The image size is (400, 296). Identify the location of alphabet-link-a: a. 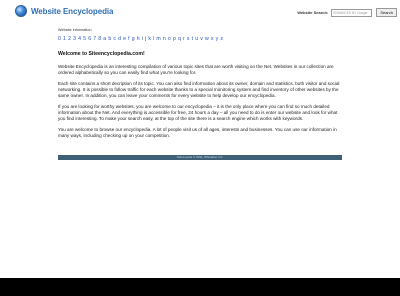
(104, 39).